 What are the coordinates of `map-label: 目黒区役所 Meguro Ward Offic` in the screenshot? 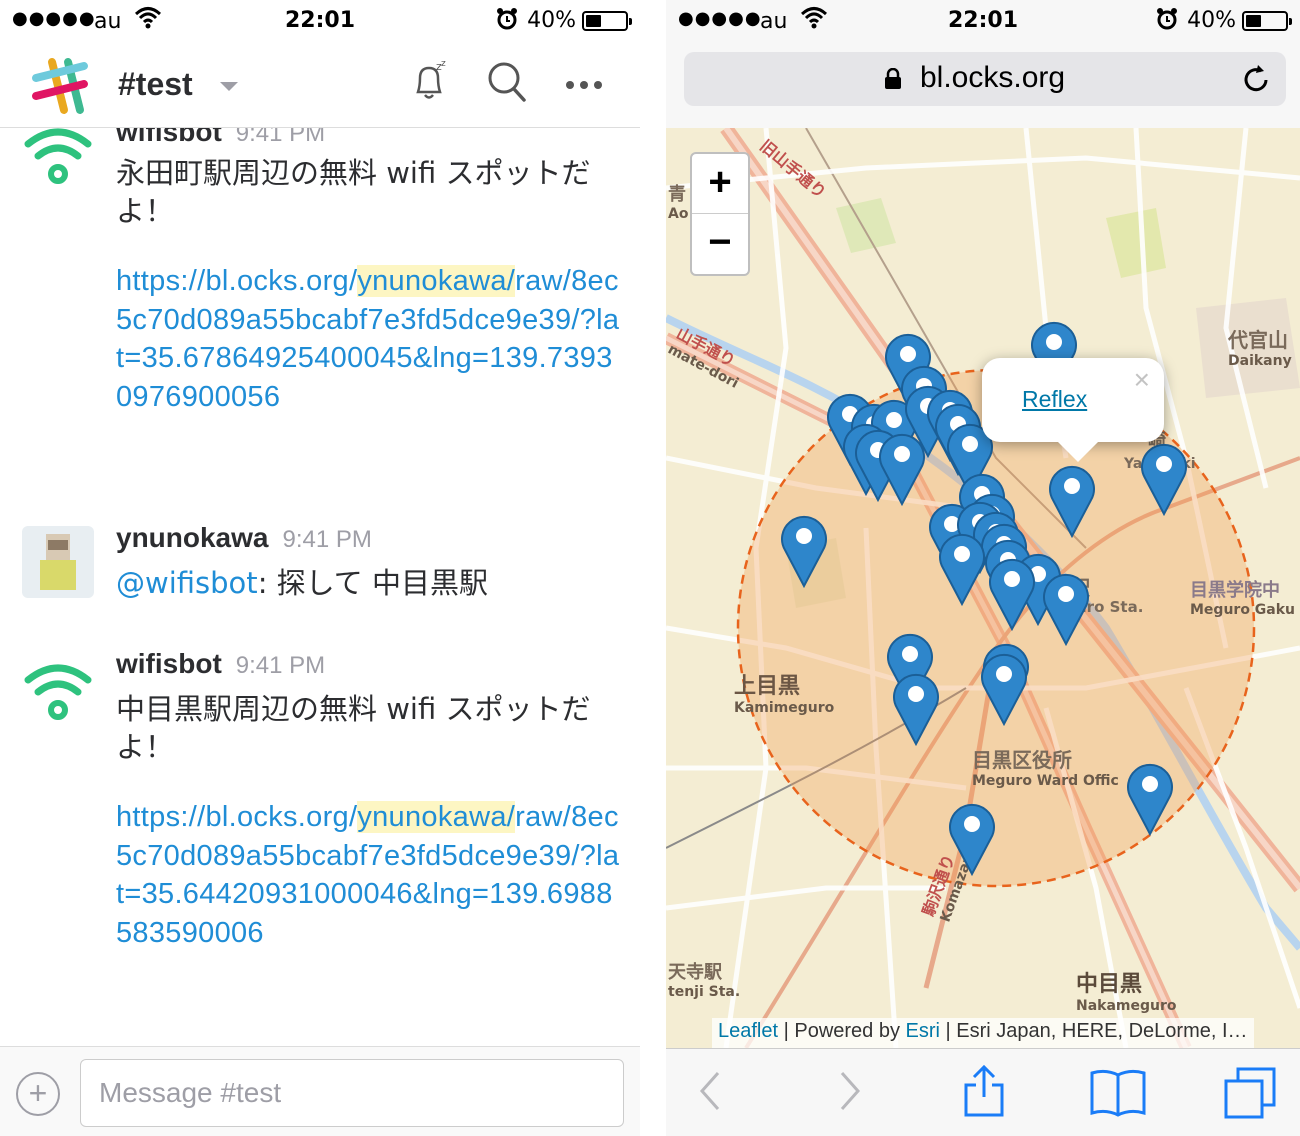 It's located at (1045, 766).